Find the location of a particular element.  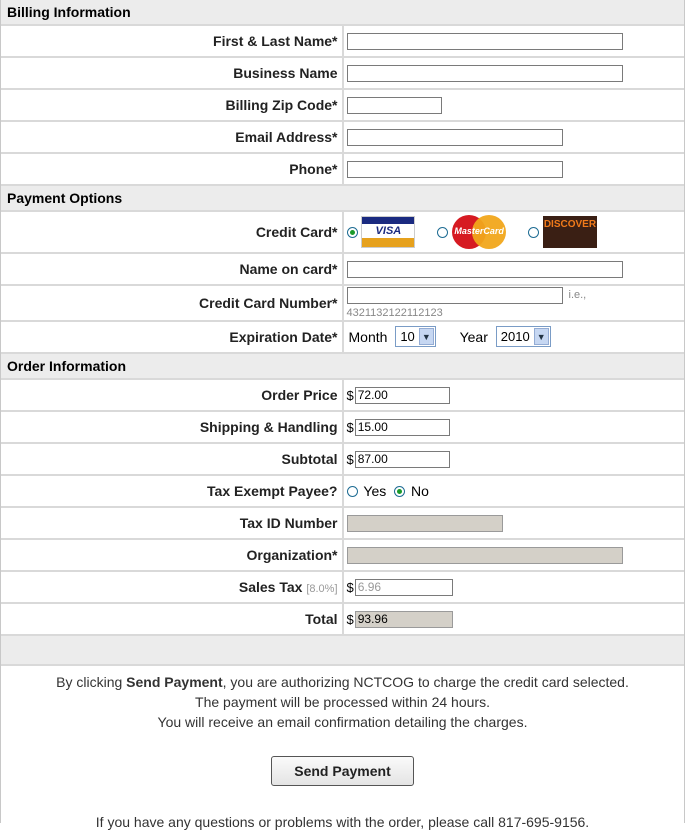

discover-radio is located at coordinates (534, 232).